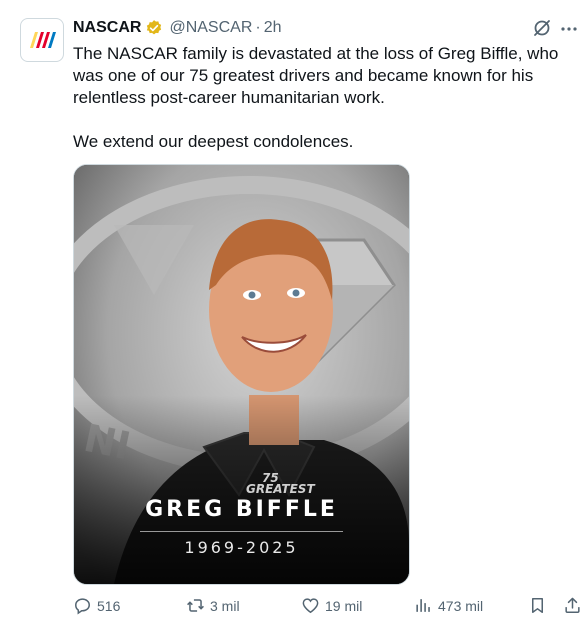  Describe the element at coordinates (461, 605) in the screenshot. I see `views-count: 473 mil` at that location.